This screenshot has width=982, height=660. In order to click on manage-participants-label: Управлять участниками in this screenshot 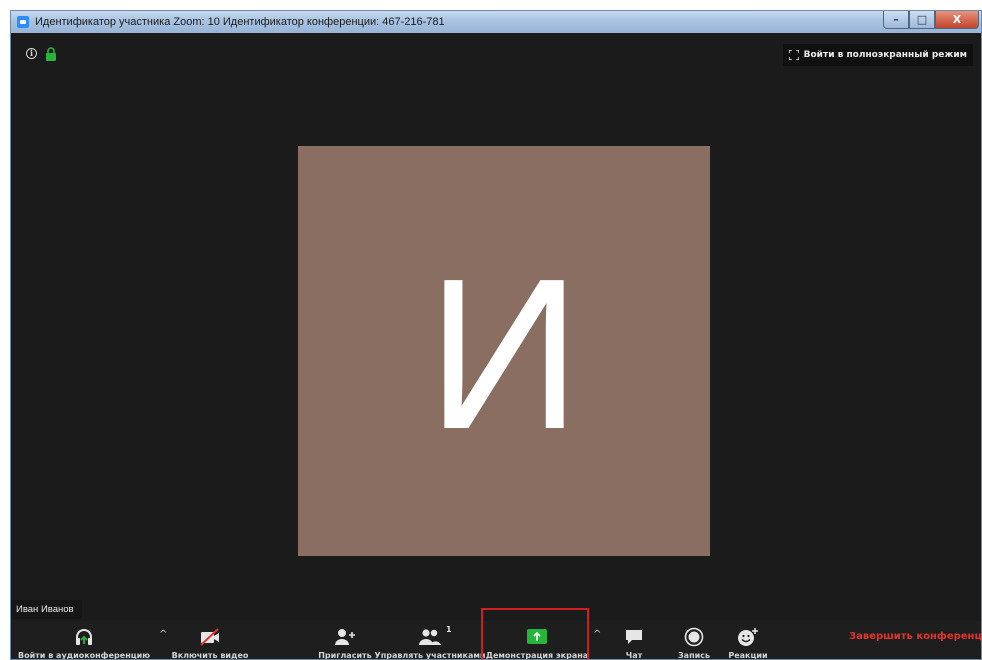, I will do `click(430, 655)`.